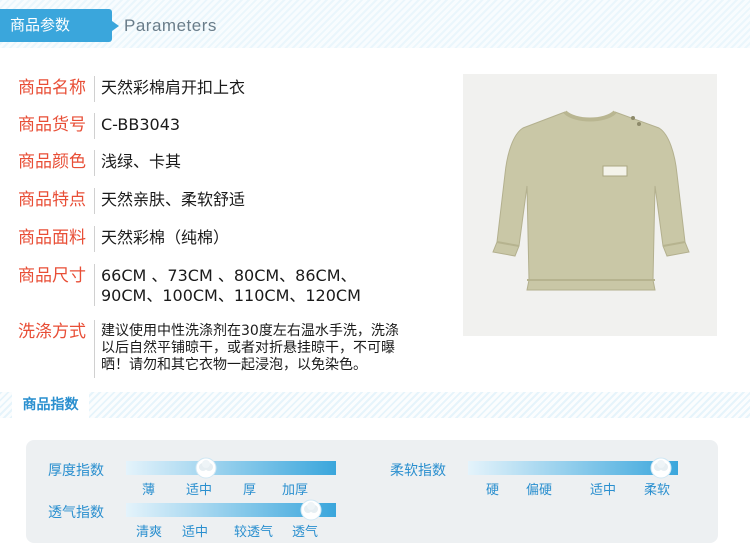  I want to click on param-row-color: 商品颜色 浅绿、卡其, so click(90, 163).